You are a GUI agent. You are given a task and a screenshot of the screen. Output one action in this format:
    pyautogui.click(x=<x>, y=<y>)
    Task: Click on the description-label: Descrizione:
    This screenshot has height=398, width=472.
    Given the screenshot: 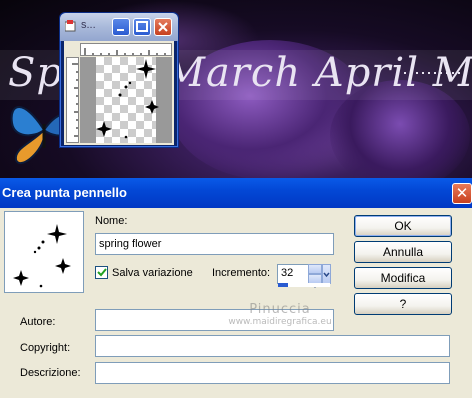 What is the action you would take?
    pyautogui.click(x=50, y=373)
    